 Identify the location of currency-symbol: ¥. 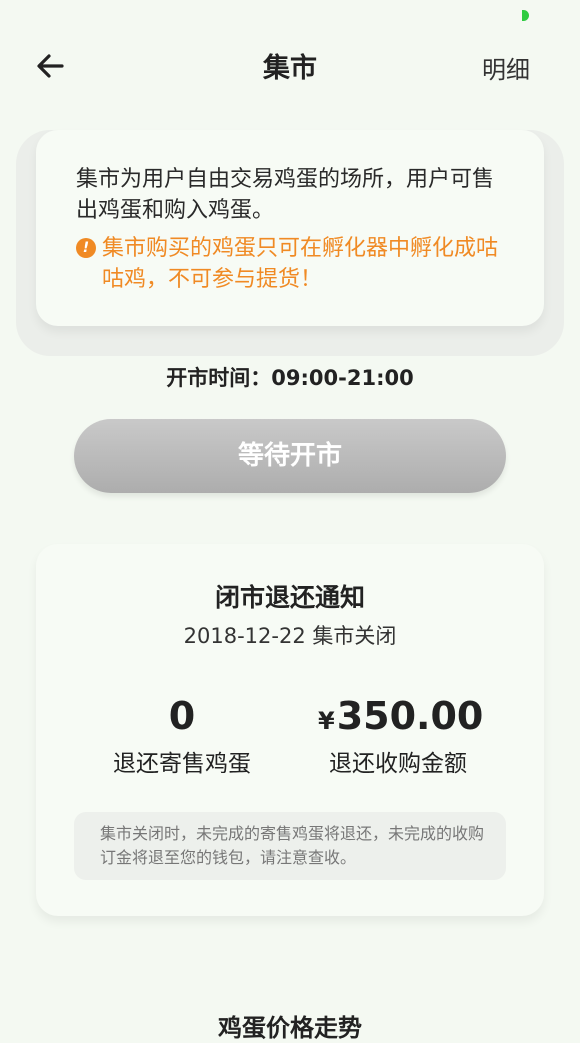
(326, 721).